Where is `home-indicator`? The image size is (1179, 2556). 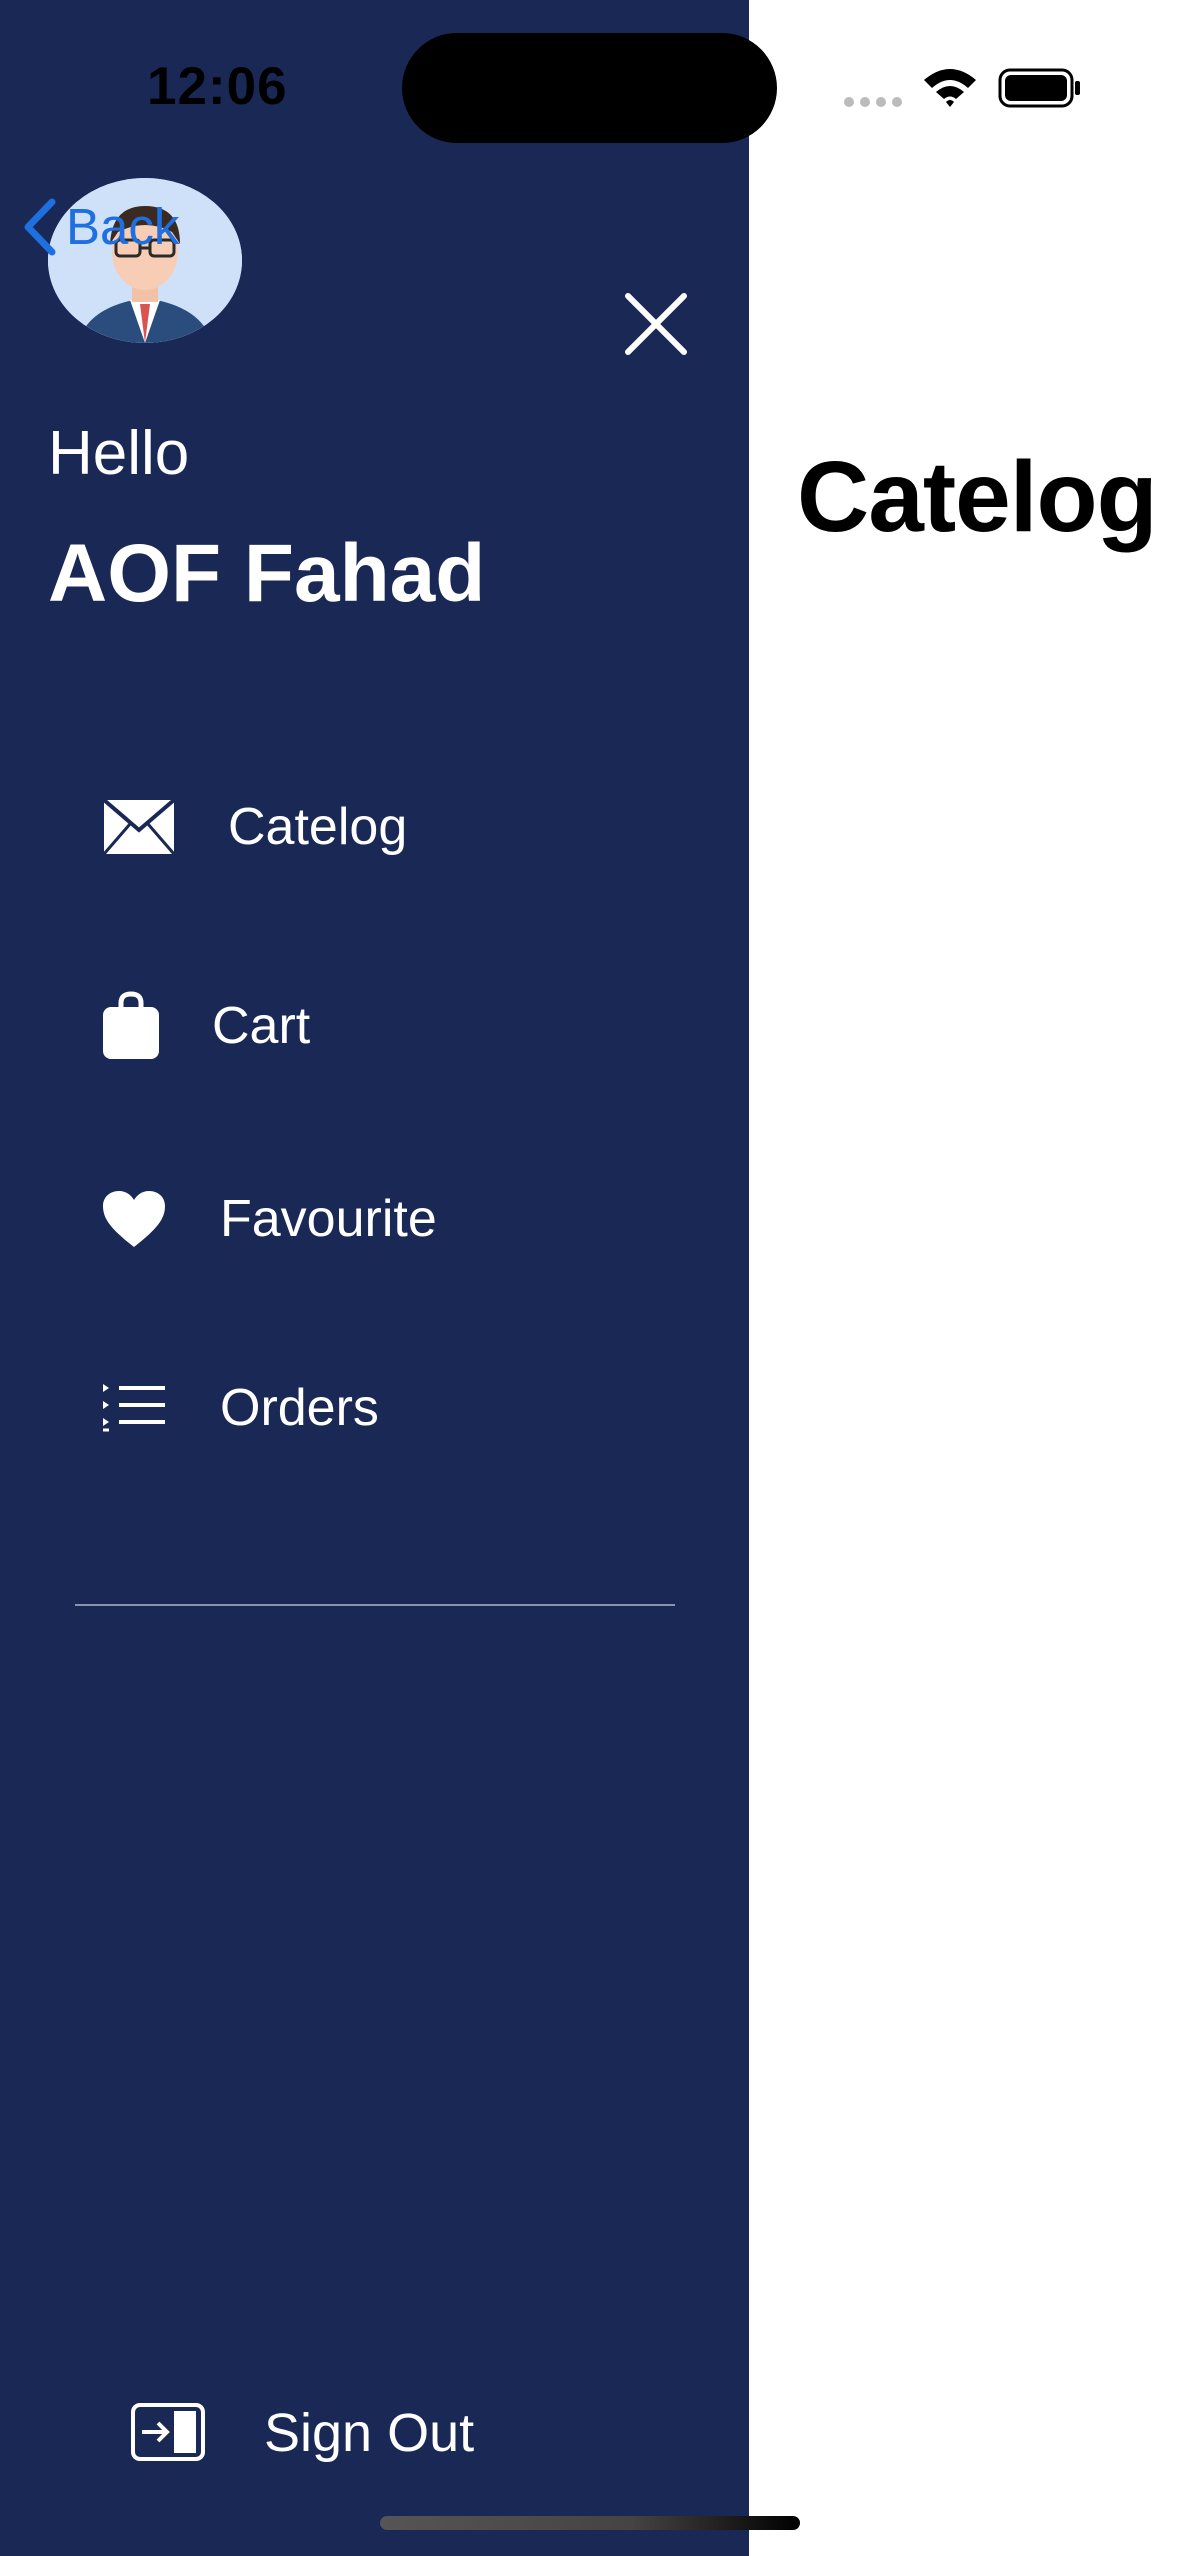 home-indicator is located at coordinates (590, 2523).